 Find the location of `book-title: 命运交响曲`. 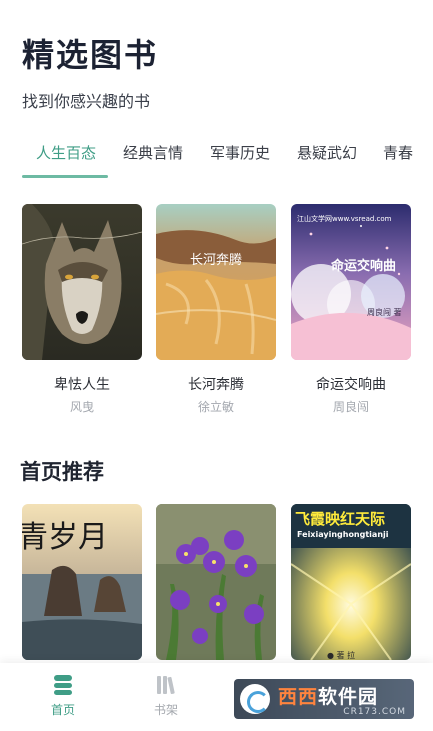

book-title: 命运交响曲 is located at coordinates (351, 385).